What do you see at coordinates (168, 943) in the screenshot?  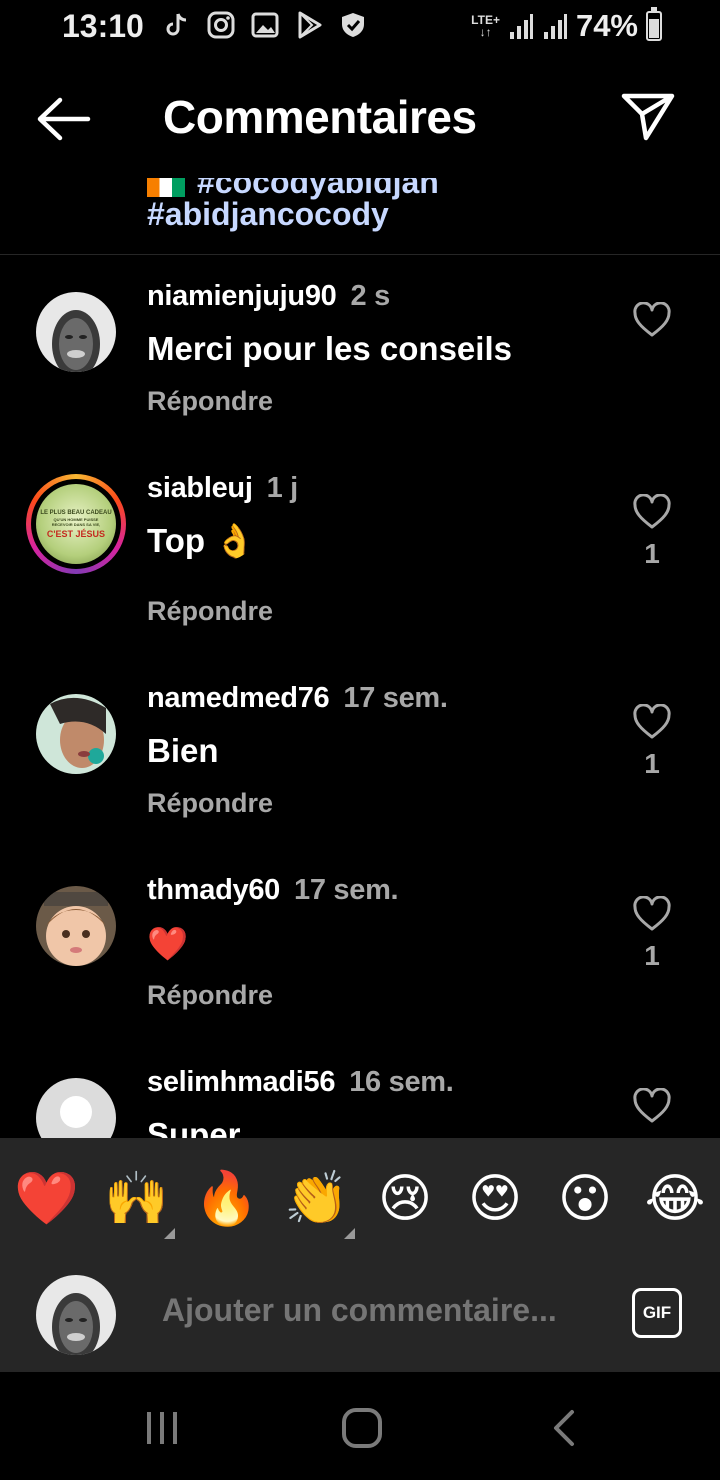 I see `comment-text: ❤️` at bounding box center [168, 943].